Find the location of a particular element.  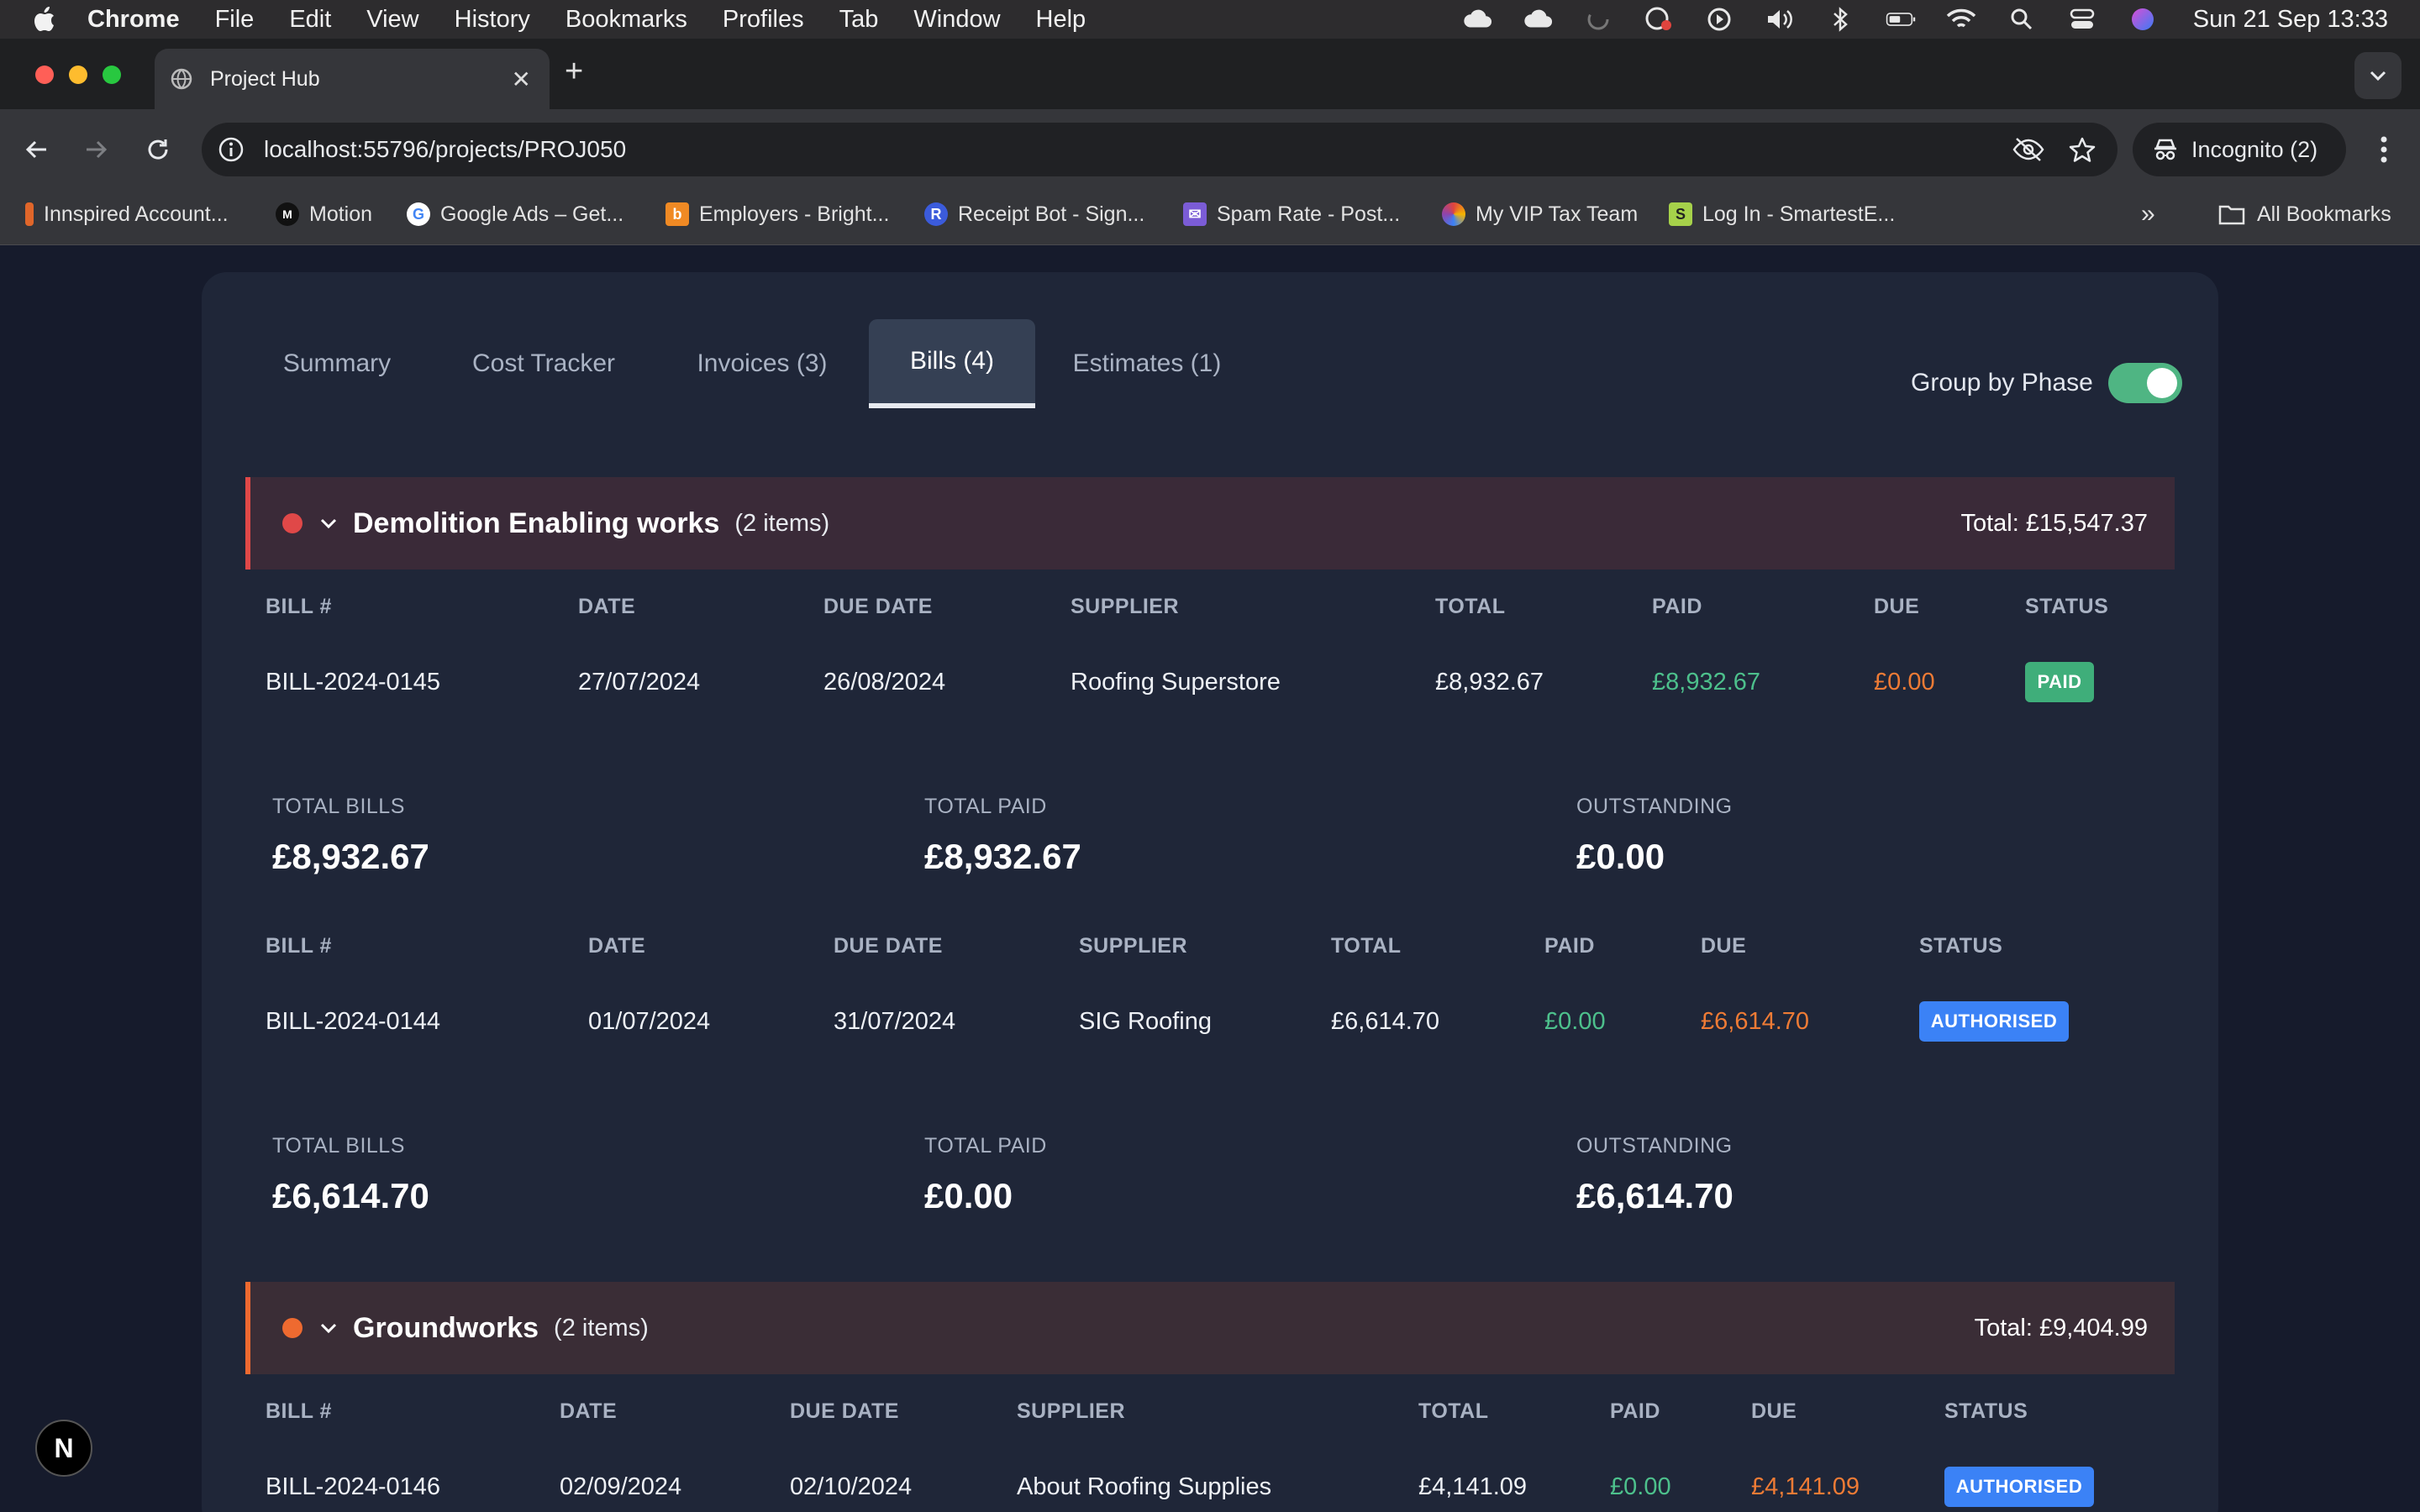

column-header-date: DATE is located at coordinates (617, 946).